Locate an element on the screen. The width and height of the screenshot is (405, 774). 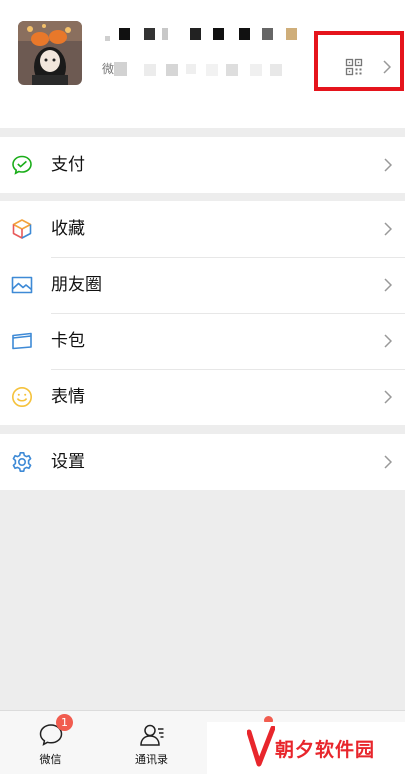
section-settings: 设置 is located at coordinates (202, 462).